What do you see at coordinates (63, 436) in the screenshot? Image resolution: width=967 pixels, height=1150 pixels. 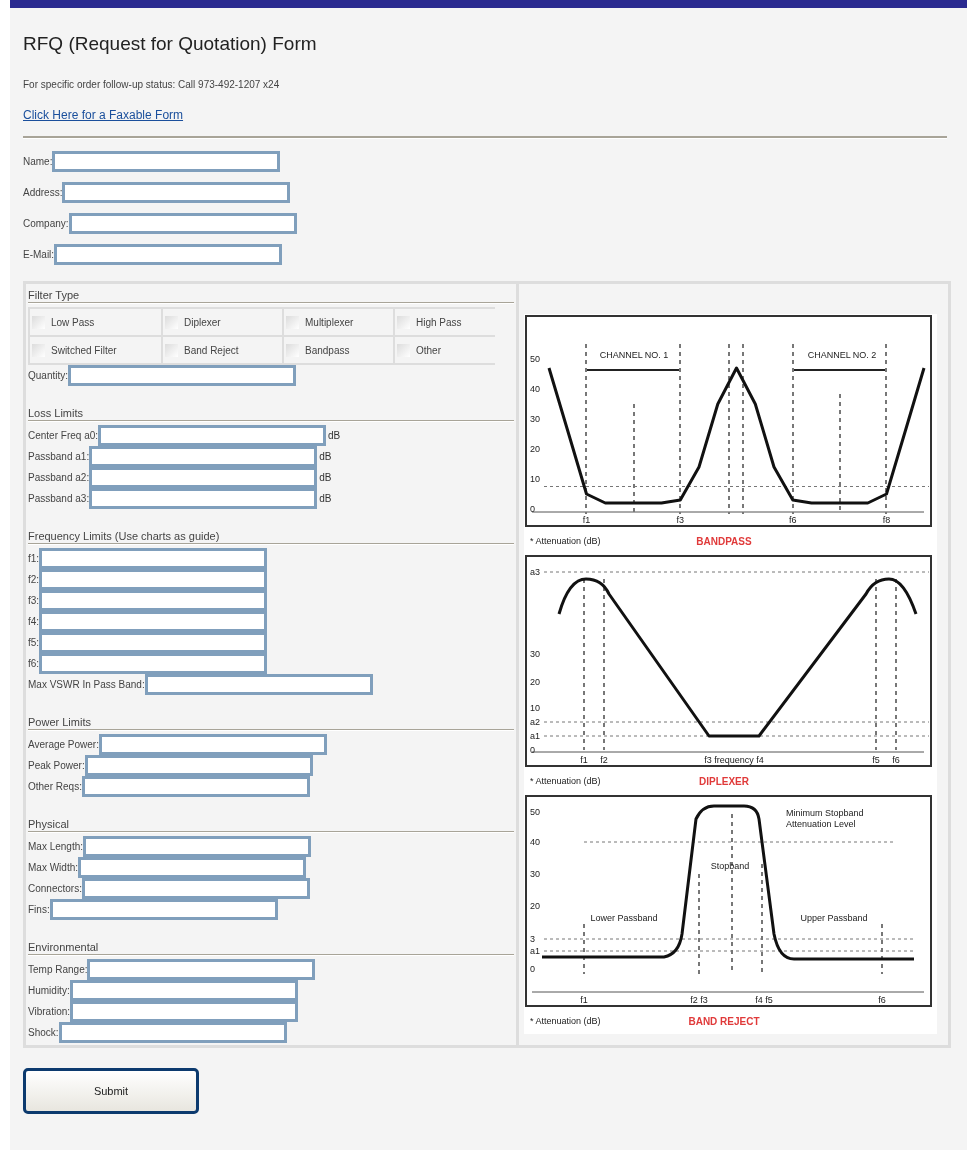 I see `field-label: Center Freq a0:` at bounding box center [63, 436].